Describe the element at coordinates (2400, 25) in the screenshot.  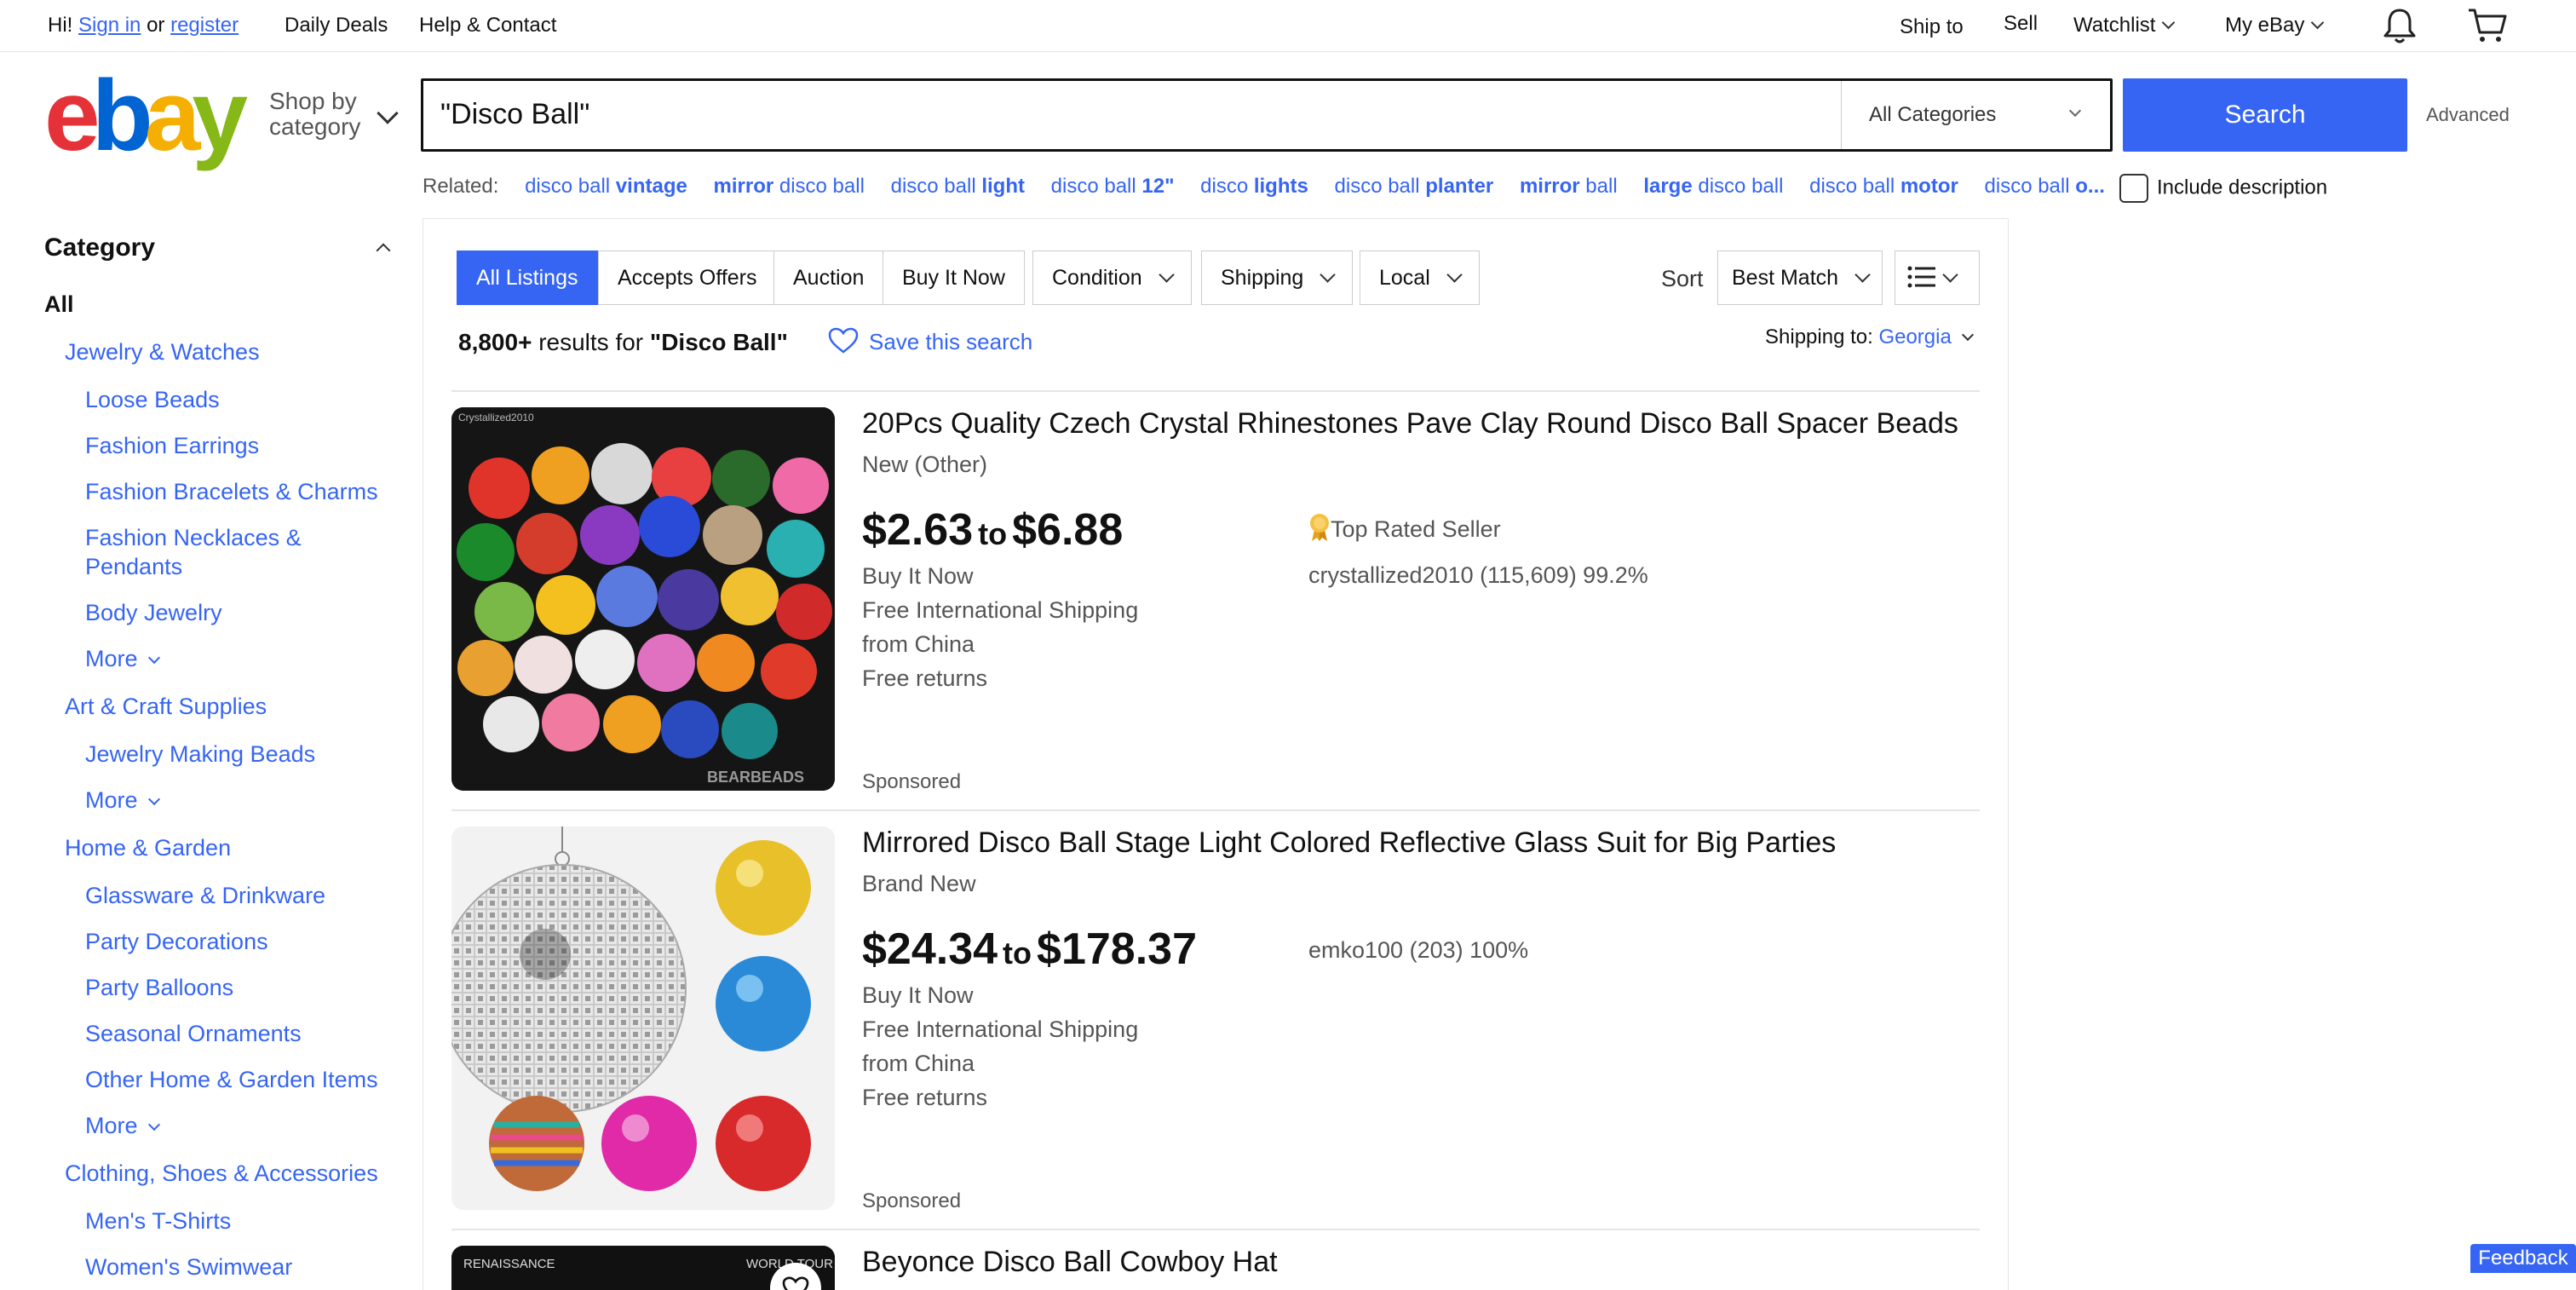
I see `notification-bell-icon` at that location.